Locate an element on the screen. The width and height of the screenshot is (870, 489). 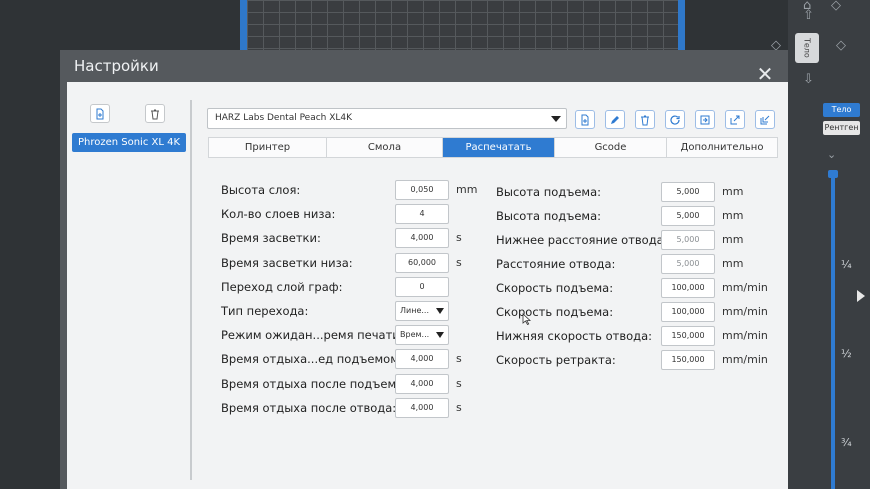
right-setting-label: Нижняя скорость отвода: is located at coordinates (574, 336).